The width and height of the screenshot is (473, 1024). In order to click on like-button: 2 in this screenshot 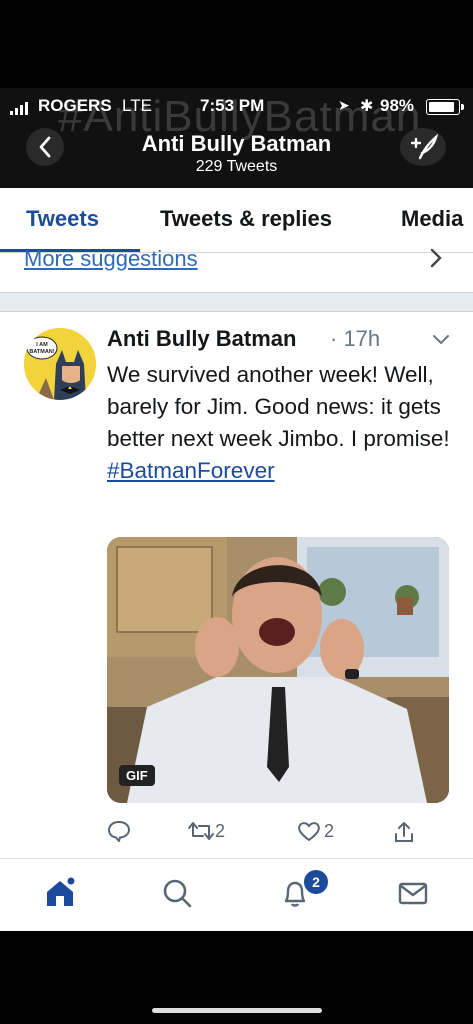, I will do `click(315, 831)`.